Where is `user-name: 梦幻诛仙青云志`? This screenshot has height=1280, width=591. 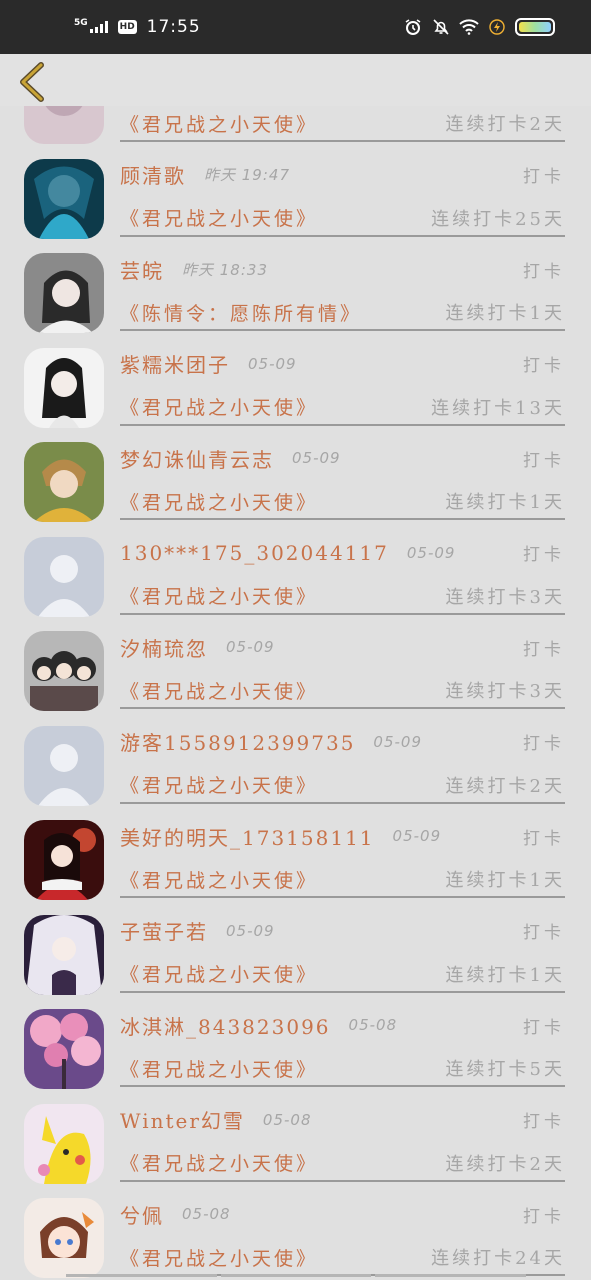
user-name: 梦幻诛仙青云志 is located at coordinates (197, 458).